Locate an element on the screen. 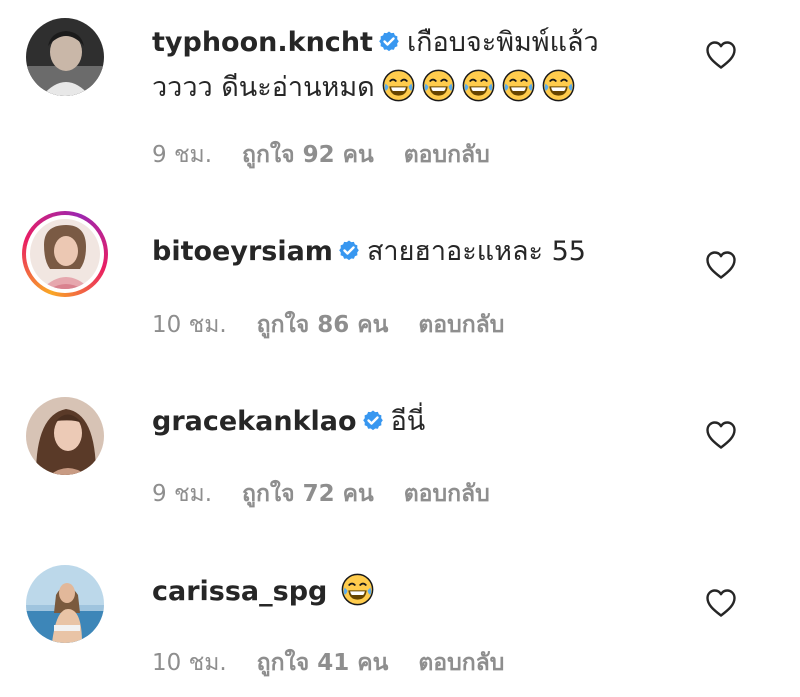  comment-meta: 10 ชม. ถูกใจ 86 คน ตอบกลับ is located at coordinates (343, 325).